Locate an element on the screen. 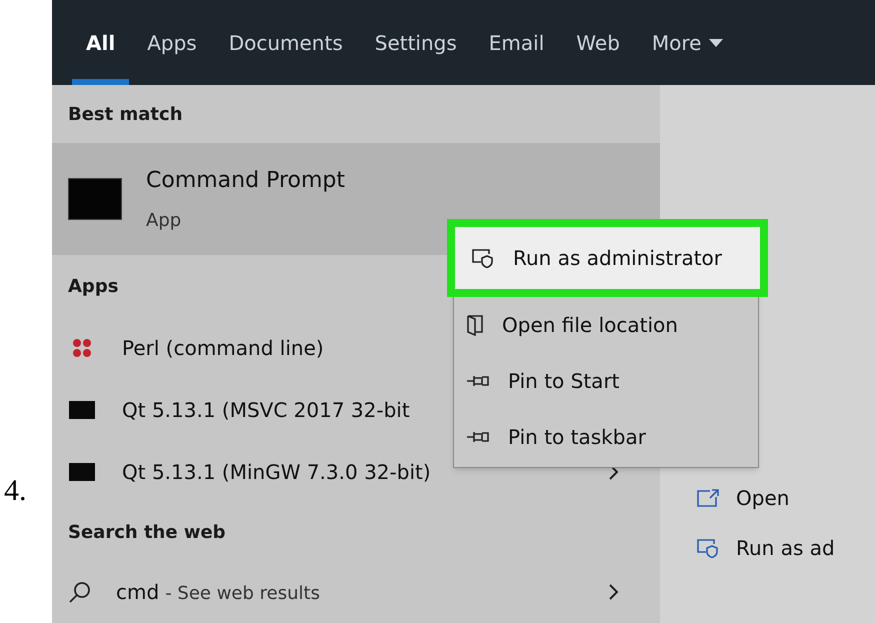 The height and width of the screenshot is (623, 875). tab: Web is located at coordinates (598, 42).